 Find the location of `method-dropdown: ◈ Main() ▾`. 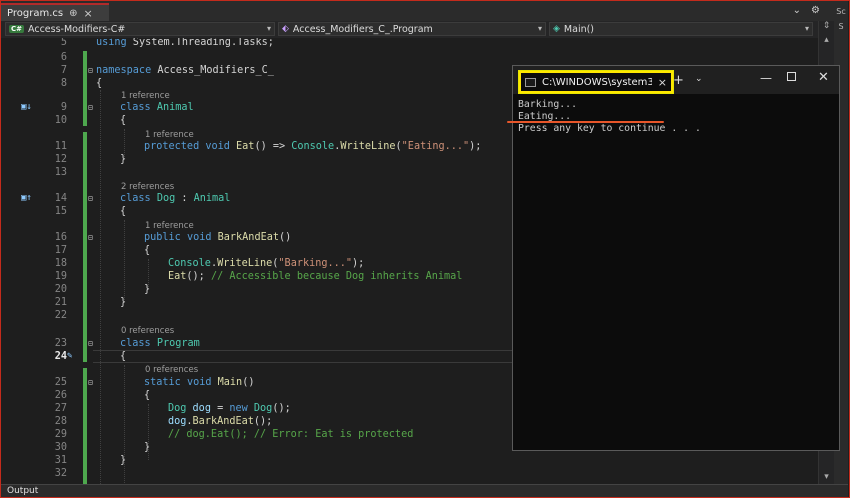

method-dropdown: ◈ Main() ▾ is located at coordinates (681, 29).